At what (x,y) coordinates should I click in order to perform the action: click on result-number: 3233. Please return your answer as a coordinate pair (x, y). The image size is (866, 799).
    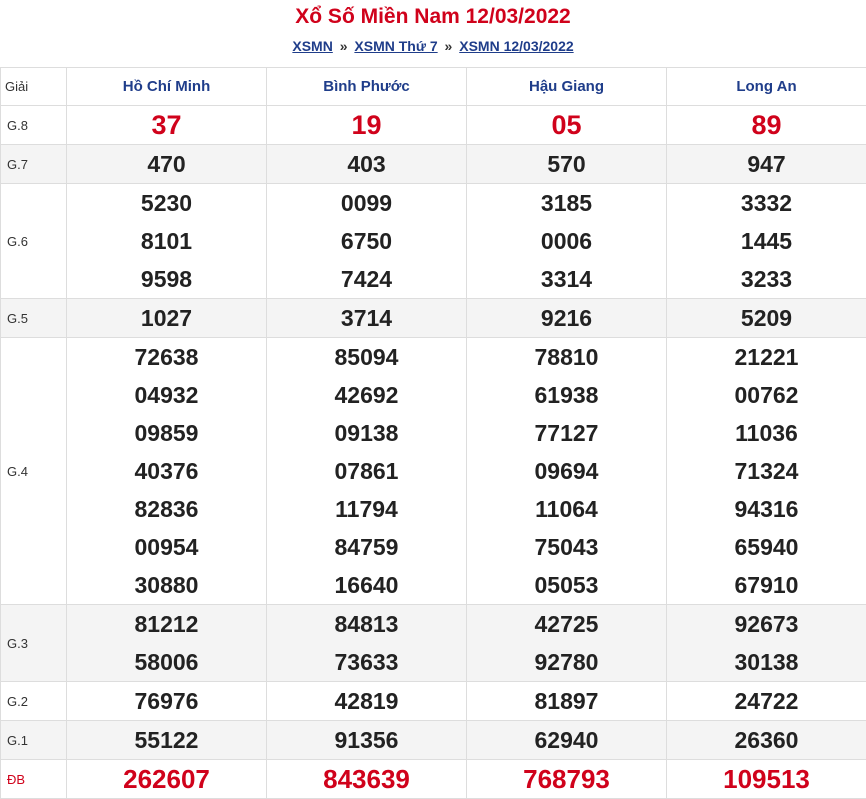
    Looking at the image, I should click on (766, 279).